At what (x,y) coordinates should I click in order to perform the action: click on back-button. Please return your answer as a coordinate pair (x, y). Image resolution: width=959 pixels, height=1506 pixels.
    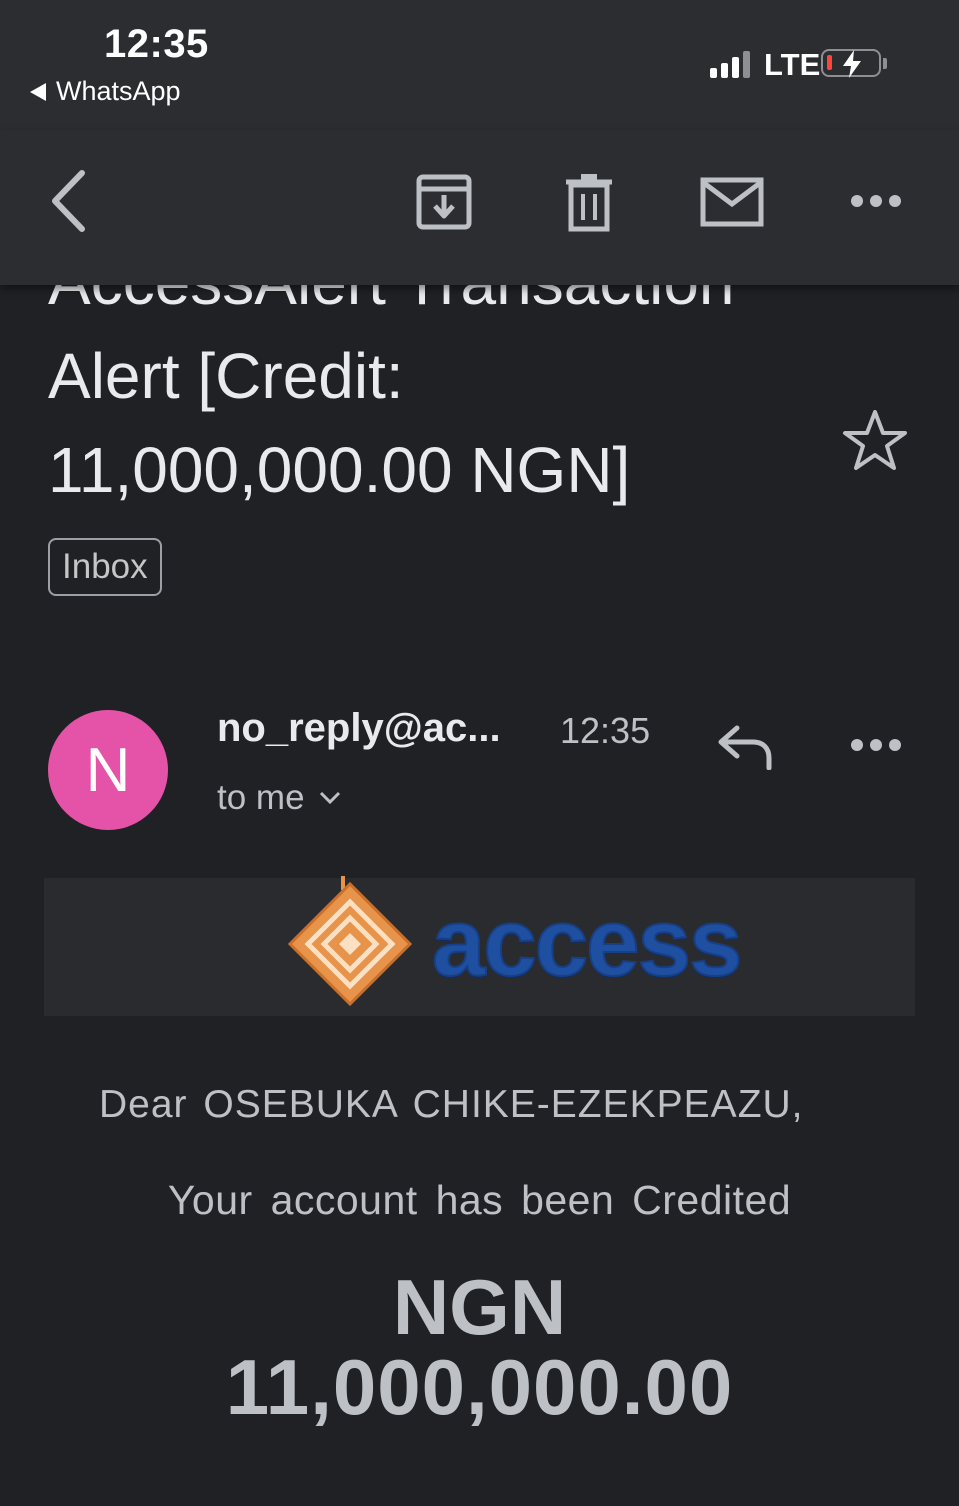
    Looking at the image, I should click on (68, 201).